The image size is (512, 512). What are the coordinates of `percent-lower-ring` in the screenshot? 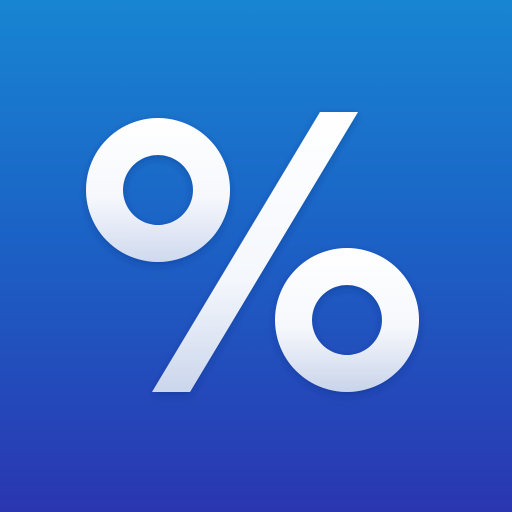 It's located at (347, 320).